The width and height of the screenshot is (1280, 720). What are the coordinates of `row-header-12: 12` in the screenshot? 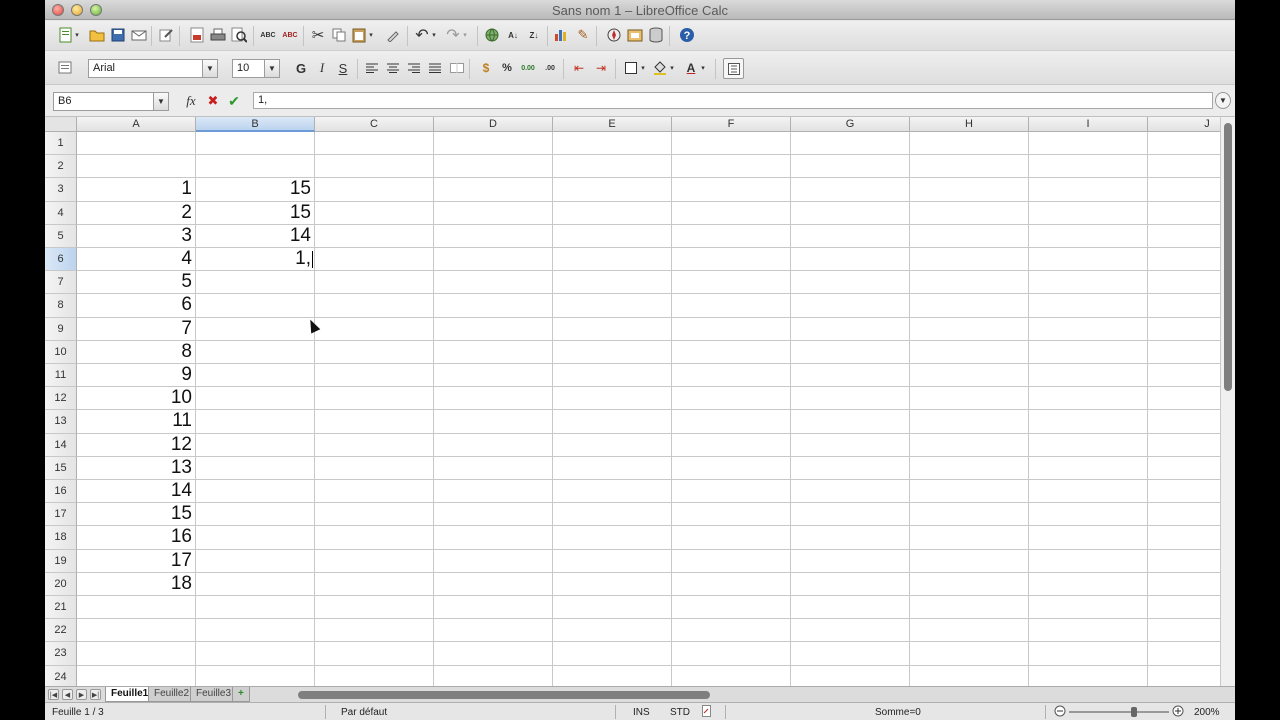 It's located at (61, 399).